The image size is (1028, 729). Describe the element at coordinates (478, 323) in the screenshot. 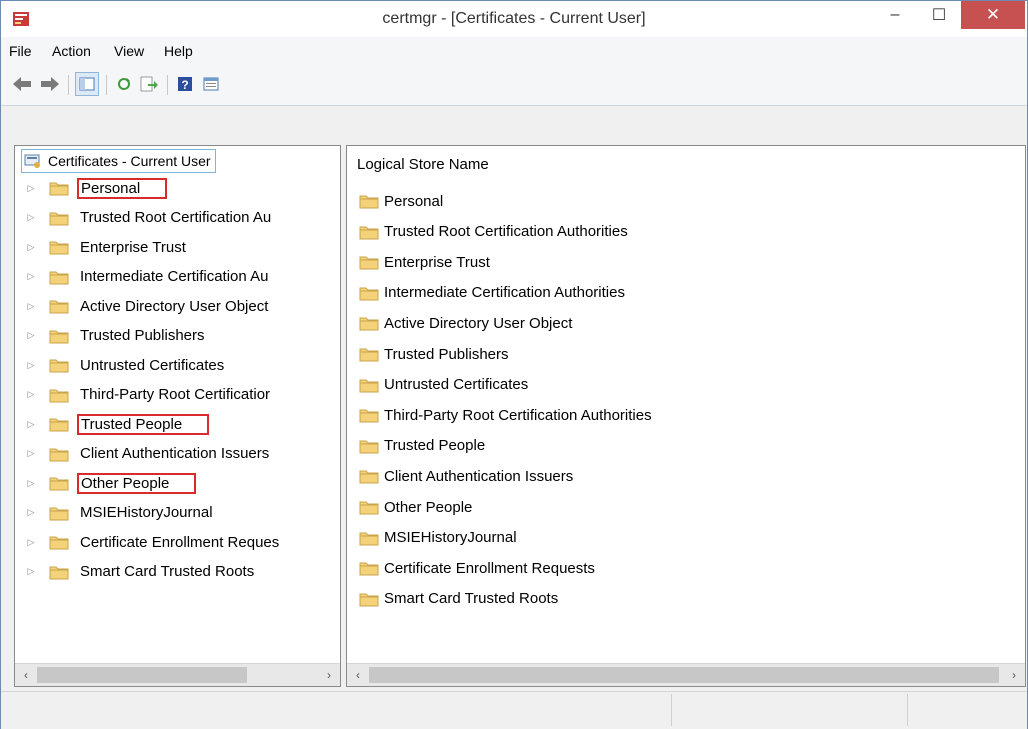

I see `list-item-label: Active Directory User Object` at that location.